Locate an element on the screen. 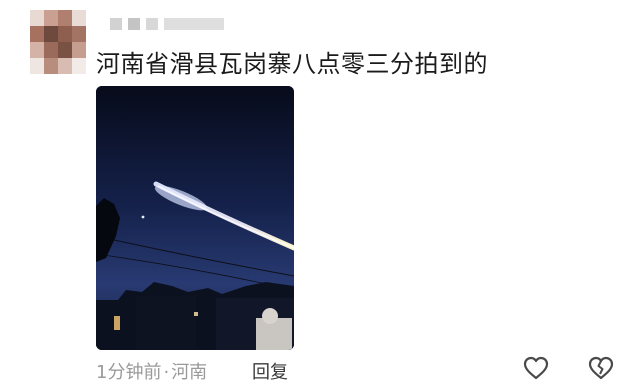  comment-text: 河南省滑县瓦岗寨八点零三分拍到的 is located at coordinates (292, 64).